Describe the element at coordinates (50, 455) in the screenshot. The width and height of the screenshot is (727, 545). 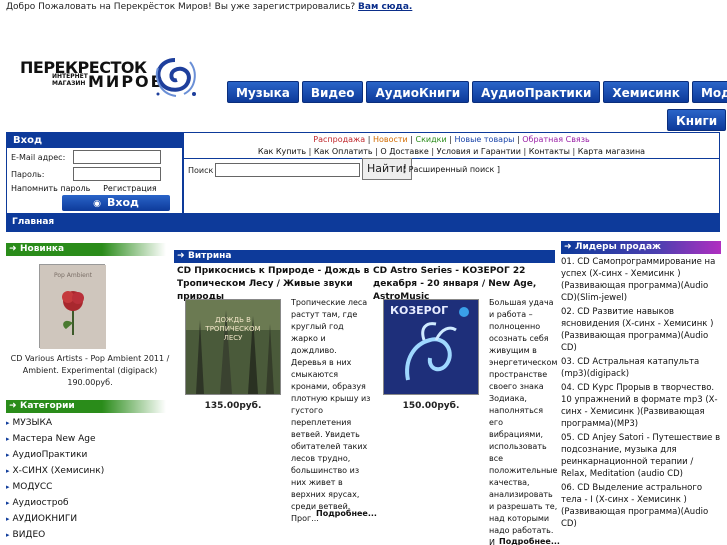
I see `category-label: АудиоПрактики` at that location.